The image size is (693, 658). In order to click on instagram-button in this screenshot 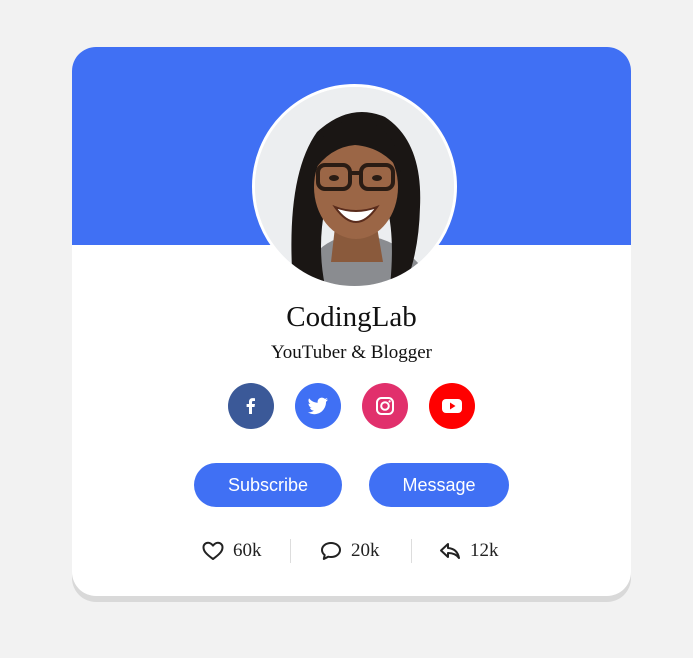, I will do `click(385, 406)`.